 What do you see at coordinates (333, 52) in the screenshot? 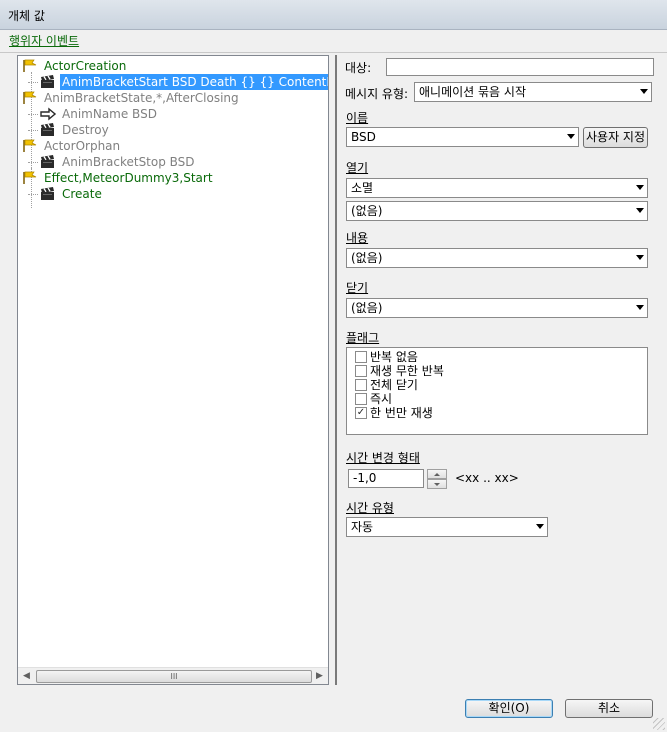
I see `header-divider` at bounding box center [333, 52].